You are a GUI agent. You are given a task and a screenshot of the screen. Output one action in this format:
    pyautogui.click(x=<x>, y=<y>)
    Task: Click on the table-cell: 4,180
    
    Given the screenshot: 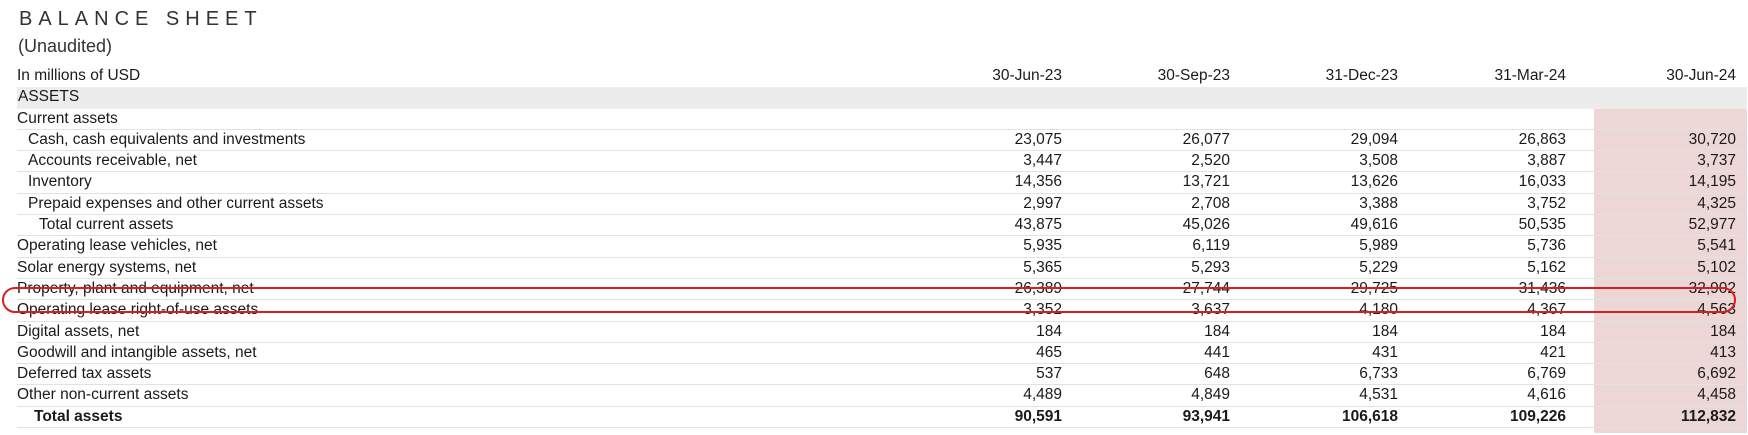 What is the action you would take?
    pyautogui.click(x=1378, y=310)
    